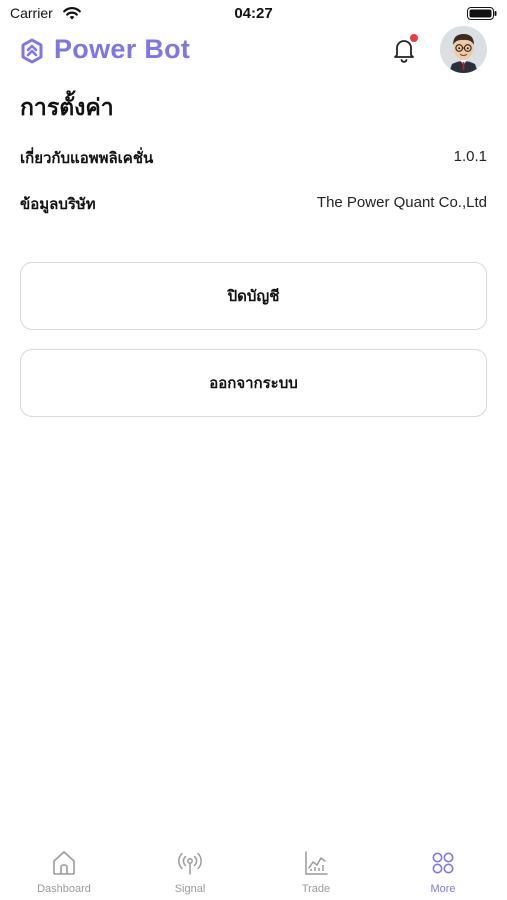 Image resolution: width=507 pixels, height=900 pixels. Describe the element at coordinates (190, 889) in the screenshot. I see `tab-signal-label: Signal` at that location.